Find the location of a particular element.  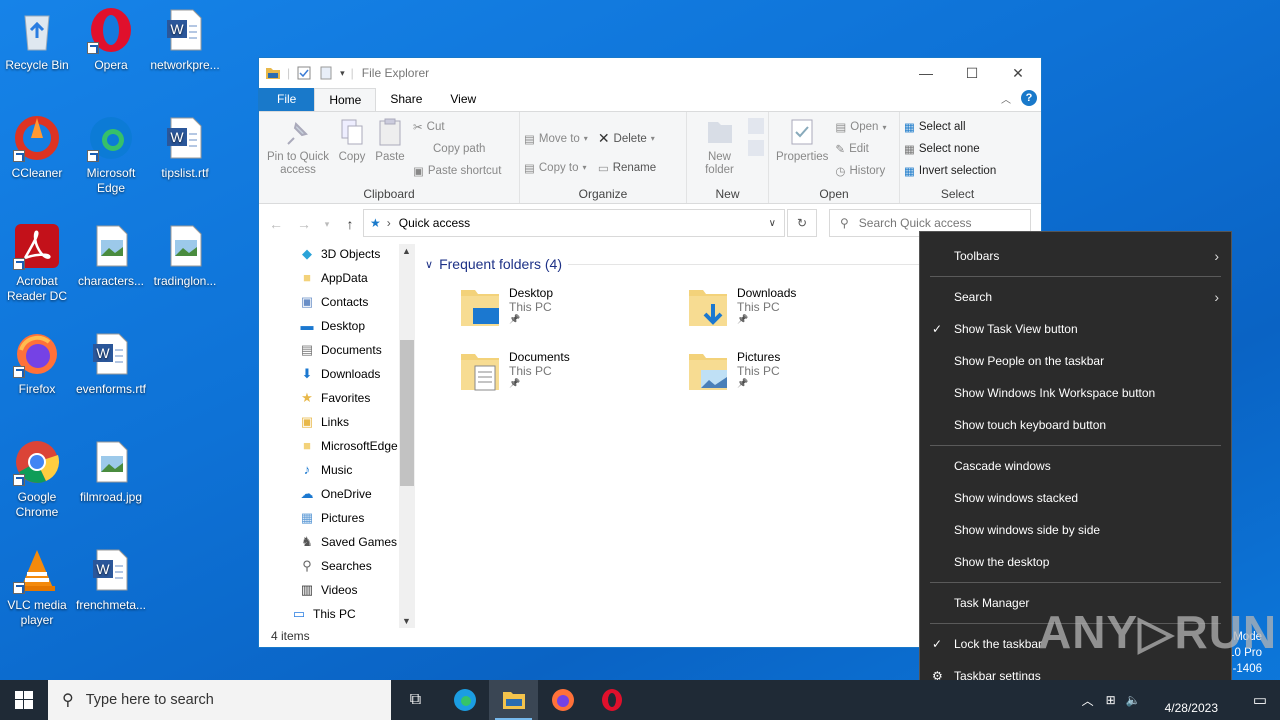

navigation-scrollbar: ▲ ▼ is located at coordinates (407, 436).